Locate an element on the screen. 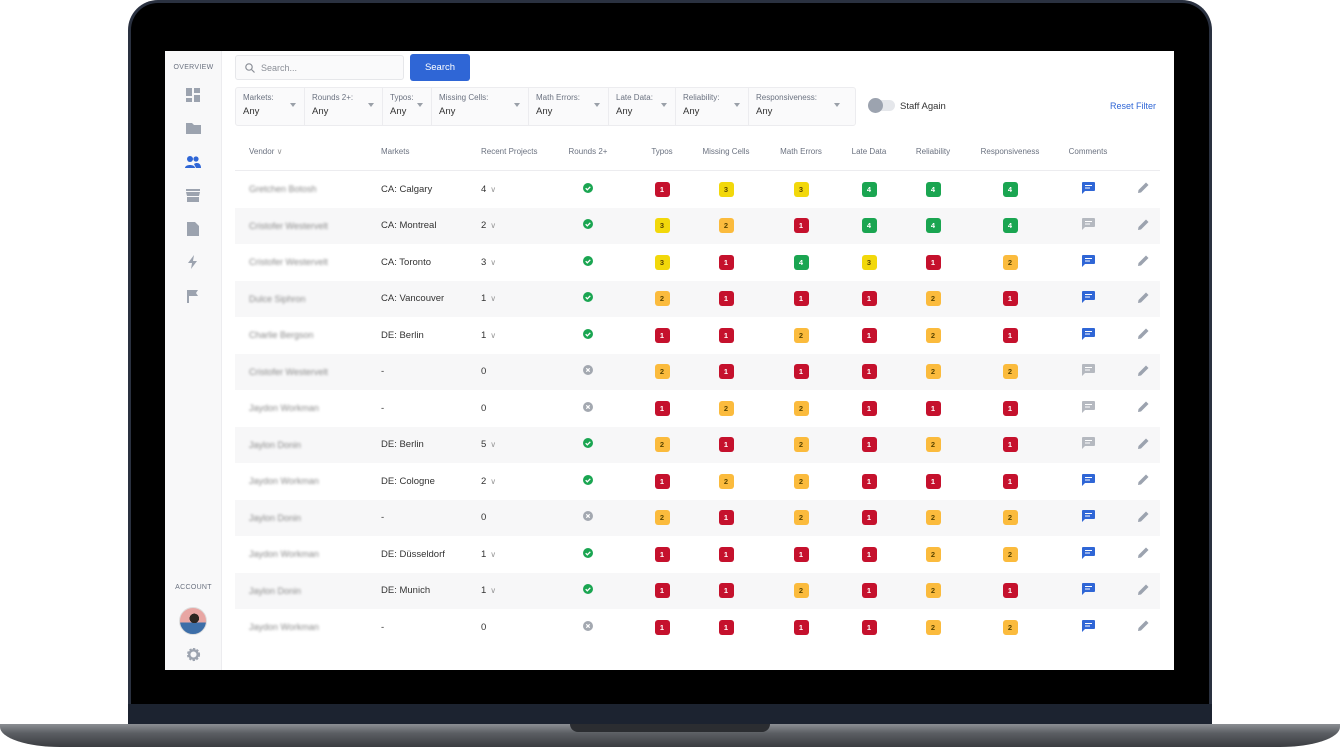 The image size is (1340, 747). table-row: Cristofer Westervelt - 0 2 1 1 1 2 2 is located at coordinates (697, 371).